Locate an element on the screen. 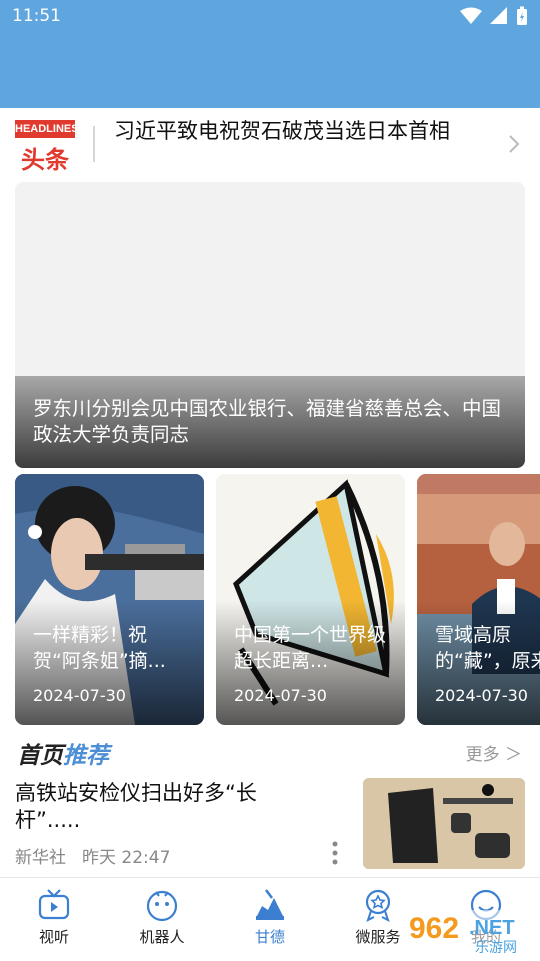 This screenshot has width=540, height=961. headline-row: HEADLINES 头条 习近平致电祝贺石破茂当选日本首相 is located at coordinates (270, 145).